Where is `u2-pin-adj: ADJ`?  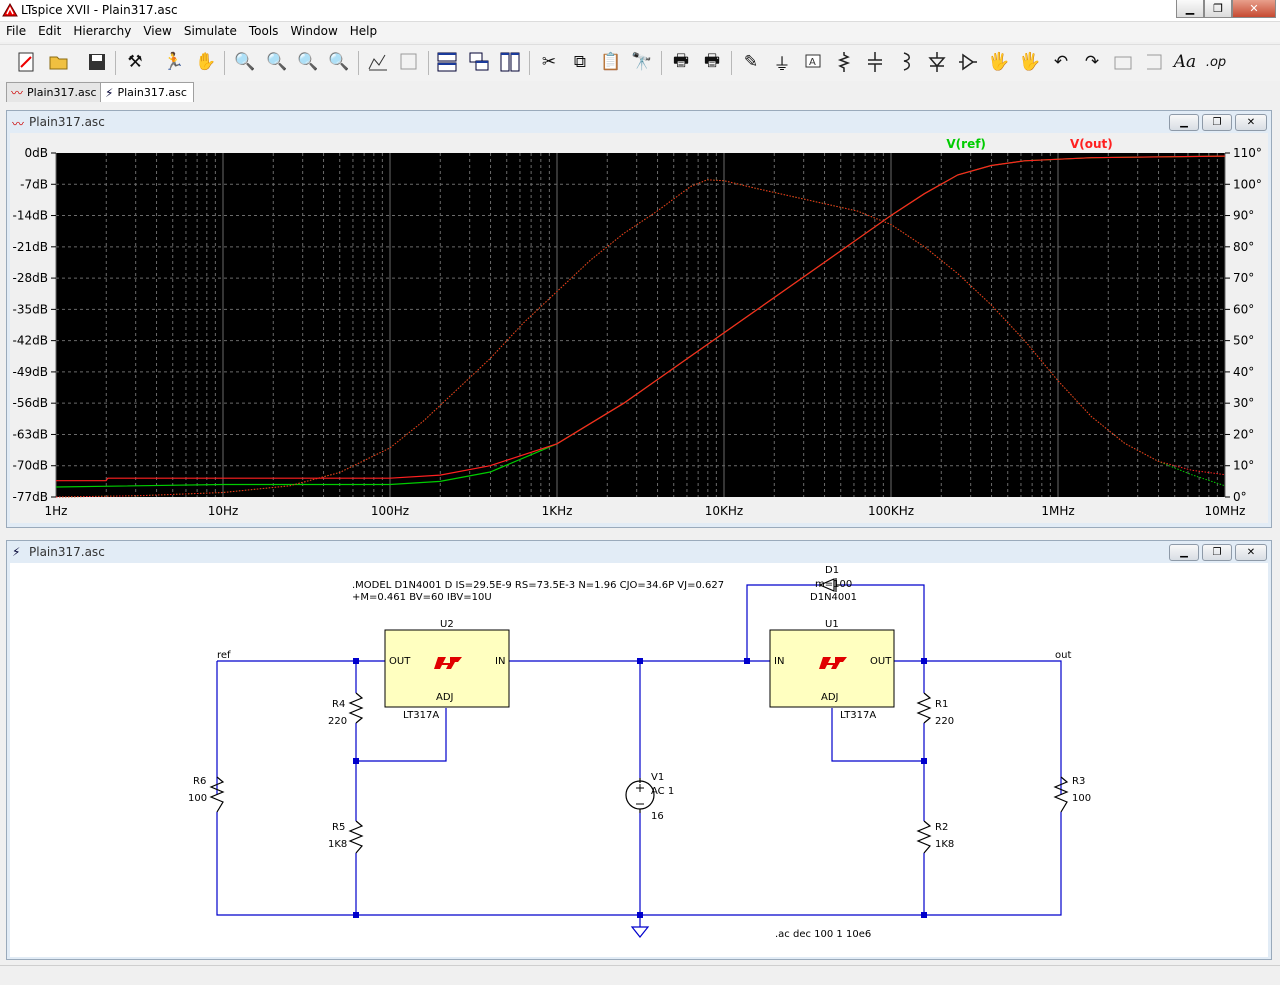 u2-pin-adj: ADJ is located at coordinates (445, 697).